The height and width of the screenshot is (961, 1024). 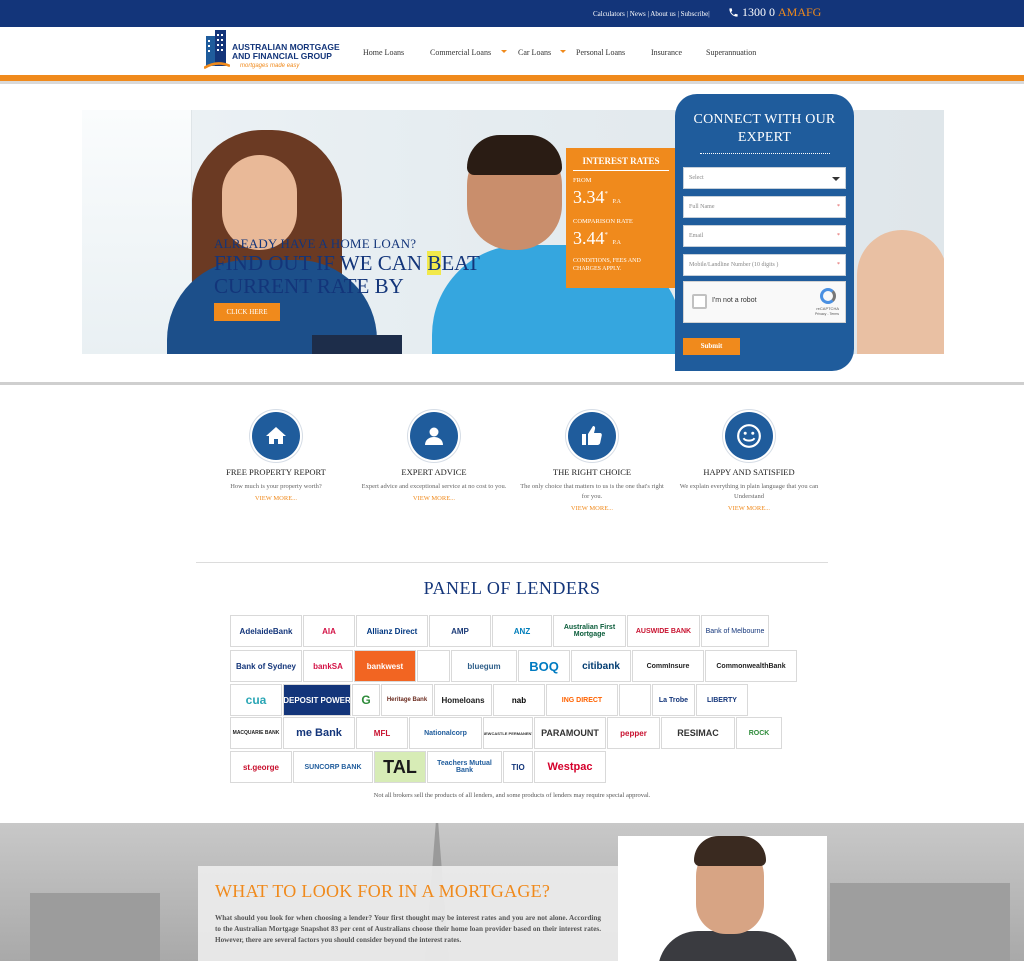 I want to click on top-bar, so click(x=512, y=13).